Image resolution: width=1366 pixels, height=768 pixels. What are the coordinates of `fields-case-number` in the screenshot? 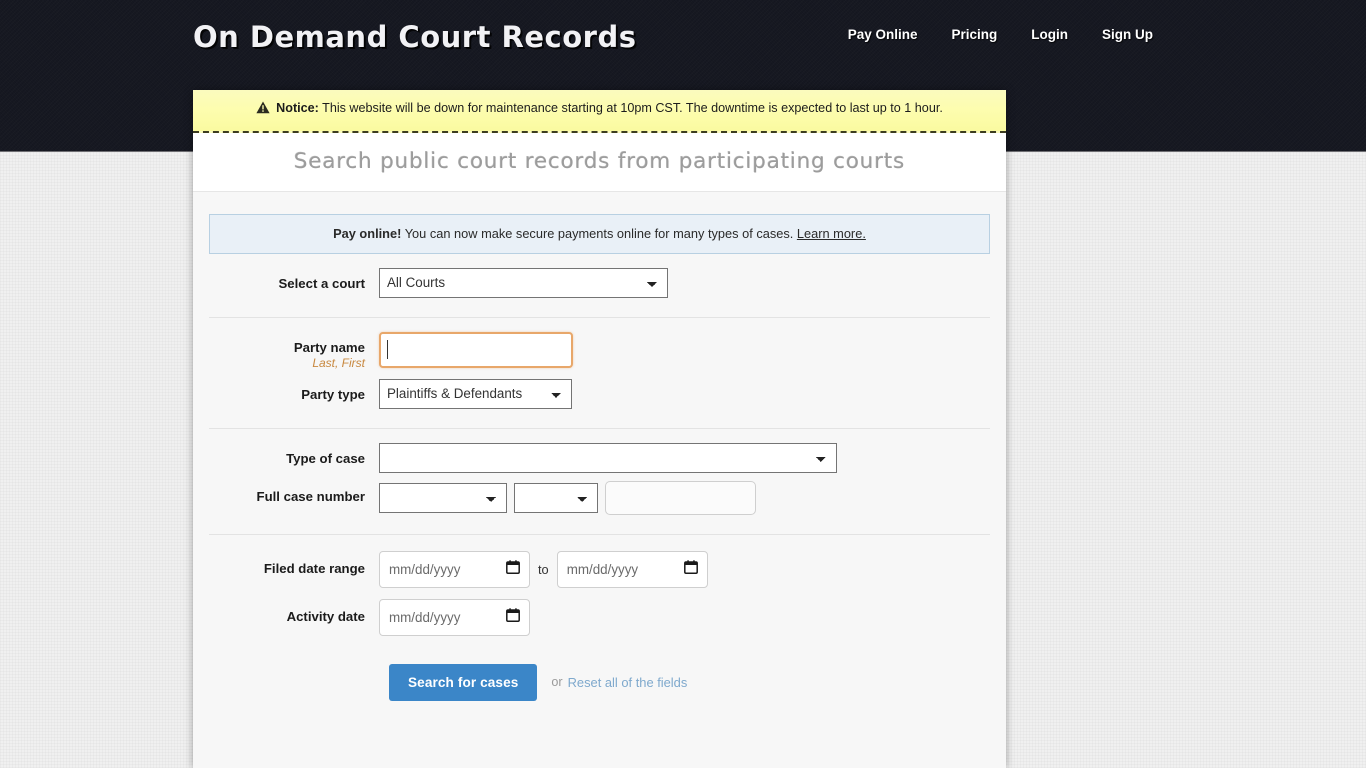 It's located at (567, 497).